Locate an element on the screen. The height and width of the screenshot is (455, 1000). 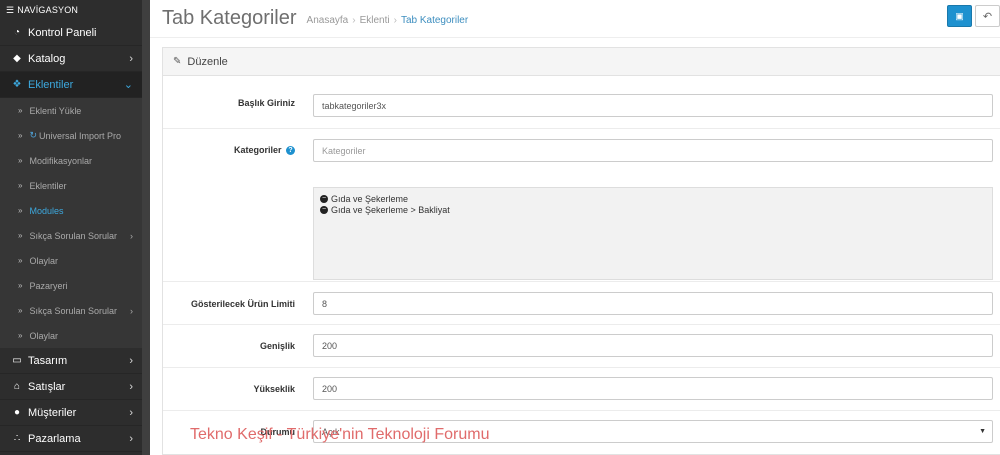
back-icon: ↶ is located at coordinates (987, 16).